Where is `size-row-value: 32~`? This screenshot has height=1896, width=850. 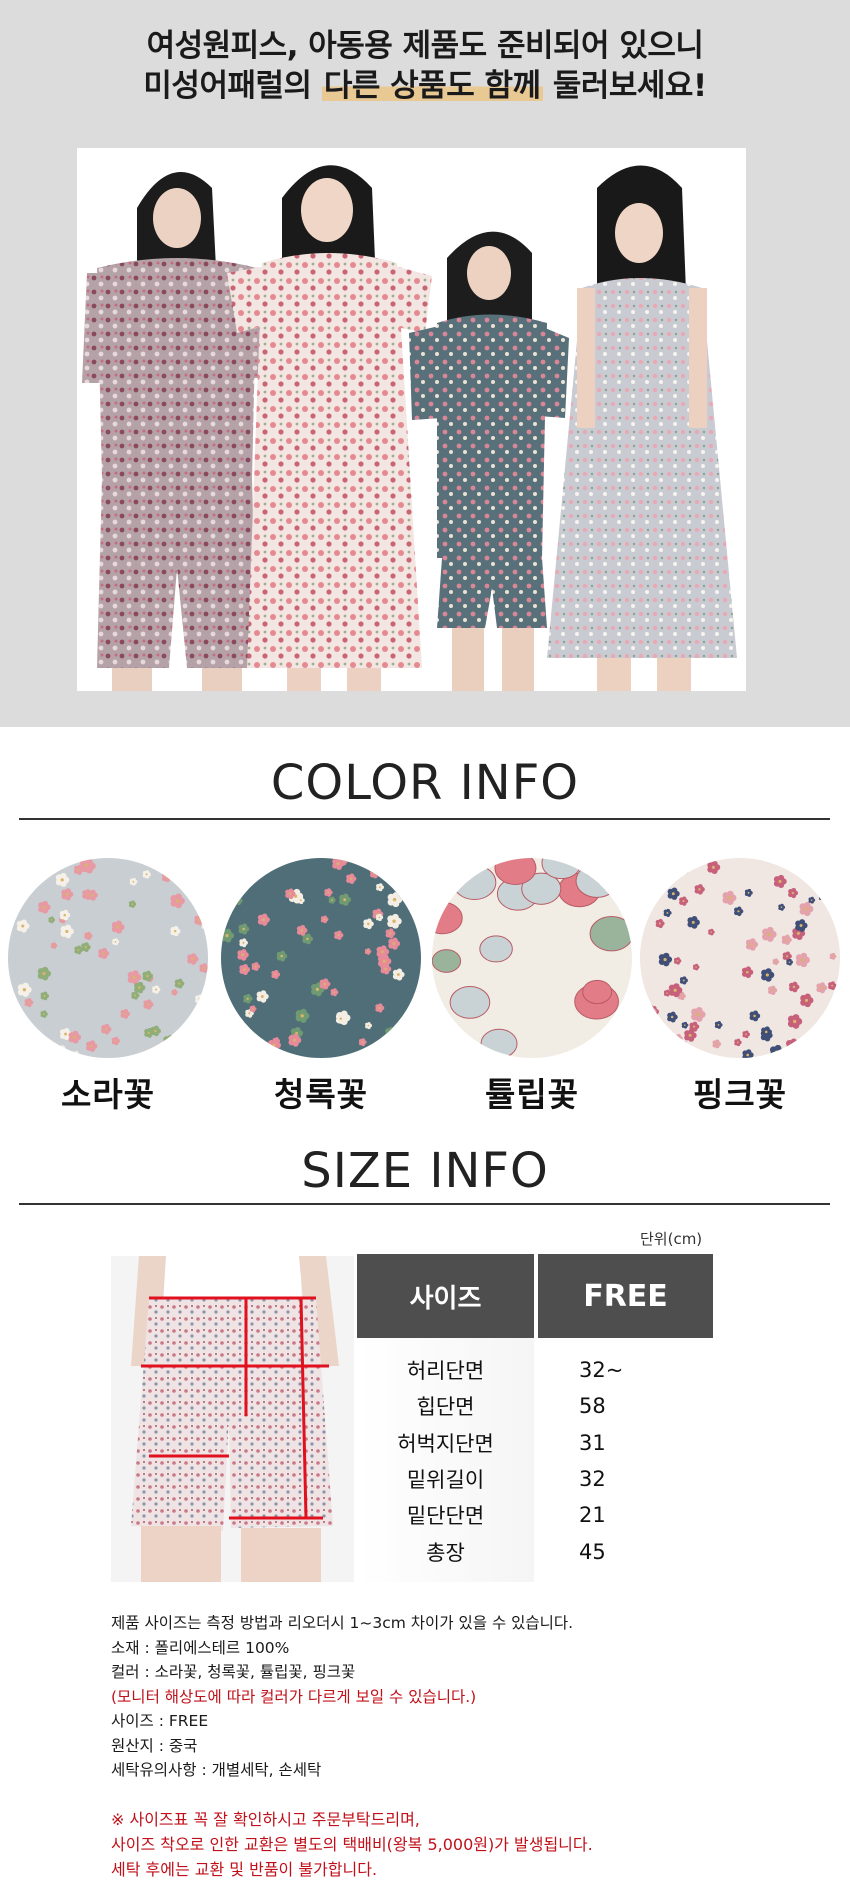 size-row-value: 32~ is located at coordinates (601, 1370).